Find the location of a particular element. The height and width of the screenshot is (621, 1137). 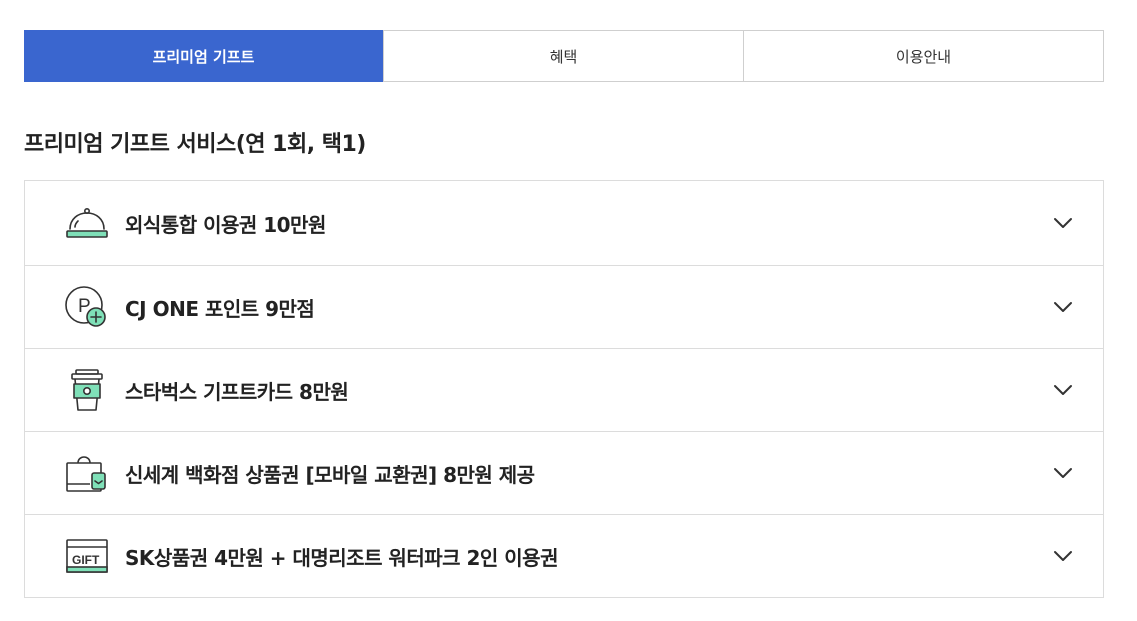

item-label: 외식통합 이용권 10만원 is located at coordinates (225, 224).